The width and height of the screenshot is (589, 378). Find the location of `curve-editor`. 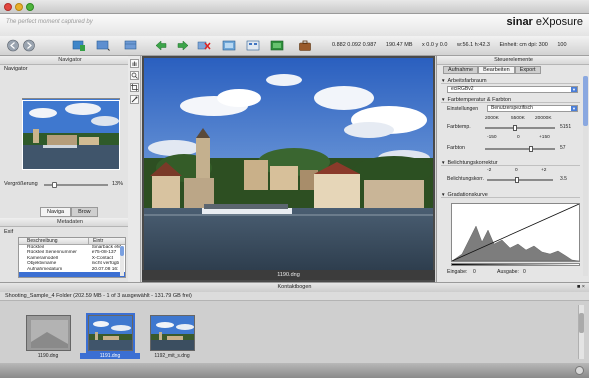

curve-editor is located at coordinates (515, 232).